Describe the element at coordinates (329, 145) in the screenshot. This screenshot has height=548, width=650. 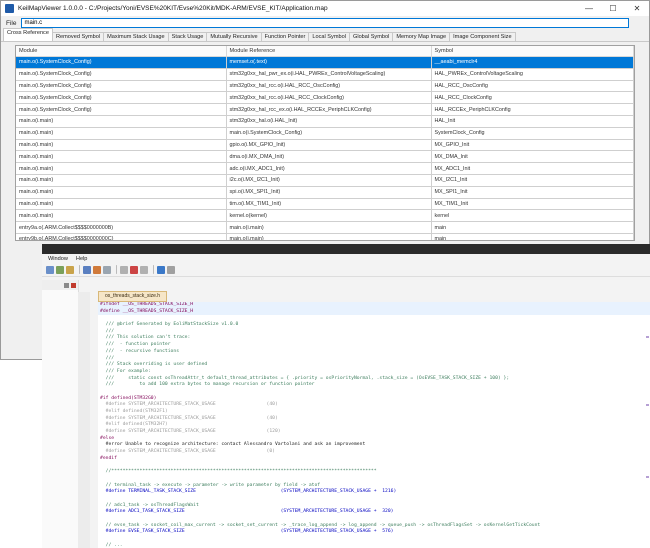
I see `cell-module-reference: gpio.o(i.MX_GPIO_Init)` at that location.